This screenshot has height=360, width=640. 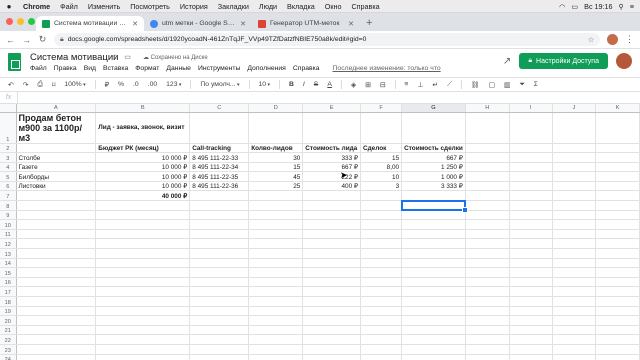 What do you see at coordinates (574, 263) in the screenshot?
I see `cell-j14` at bounding box center [574, 263].